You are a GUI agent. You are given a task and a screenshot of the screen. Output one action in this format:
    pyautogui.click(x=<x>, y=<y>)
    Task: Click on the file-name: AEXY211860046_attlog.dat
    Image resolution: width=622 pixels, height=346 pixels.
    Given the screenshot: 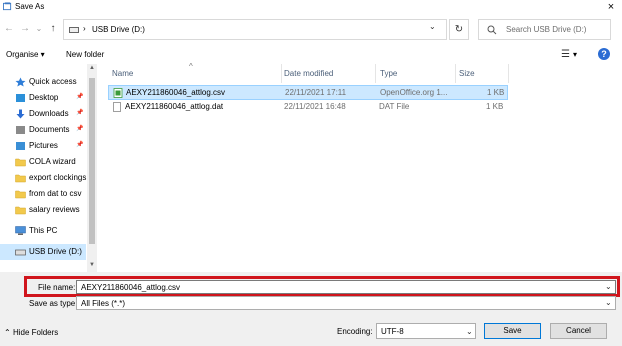 What is the action you would take?
    pyautogui.click(x=174, y=106)
    